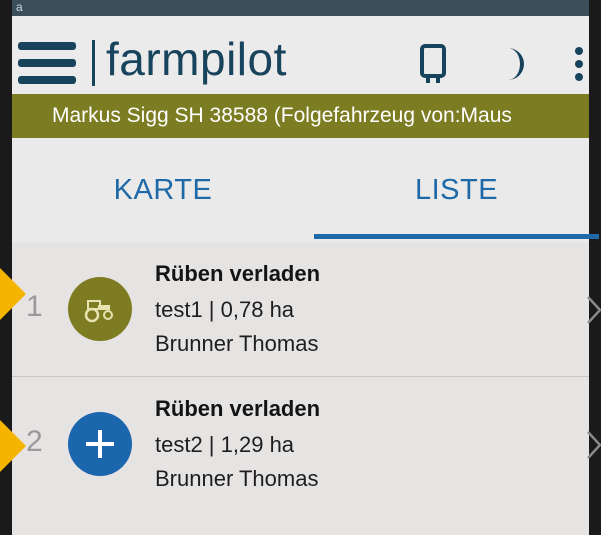  Describe the element at coordinates (93, 63) in the screenshot. I see `logo-divider` at that location.